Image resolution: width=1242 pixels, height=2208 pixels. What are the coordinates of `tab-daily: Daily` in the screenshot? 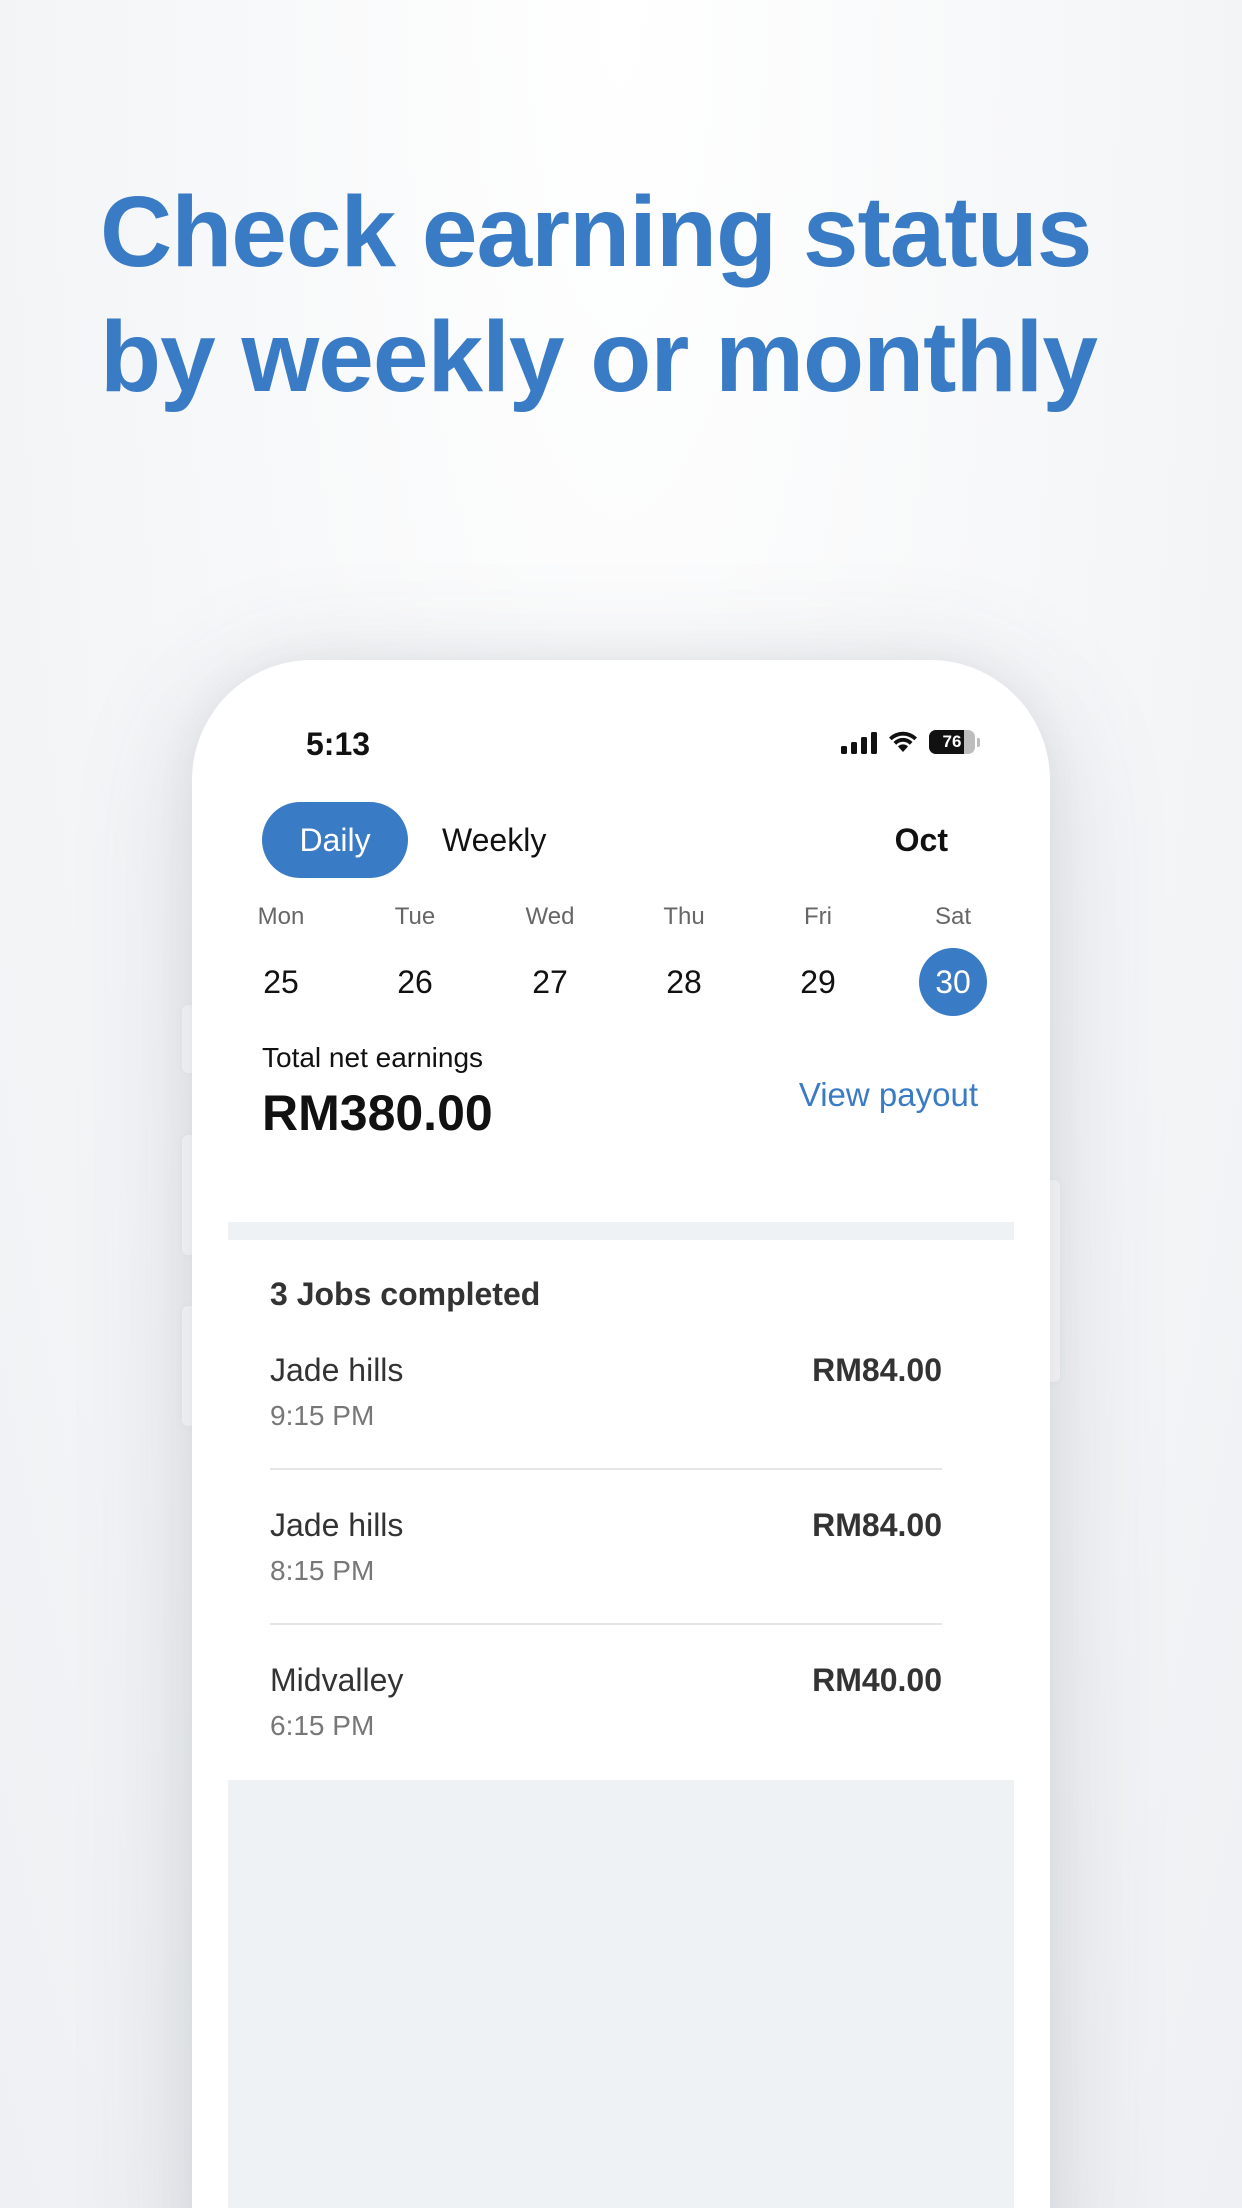 It's located at (335, 840).